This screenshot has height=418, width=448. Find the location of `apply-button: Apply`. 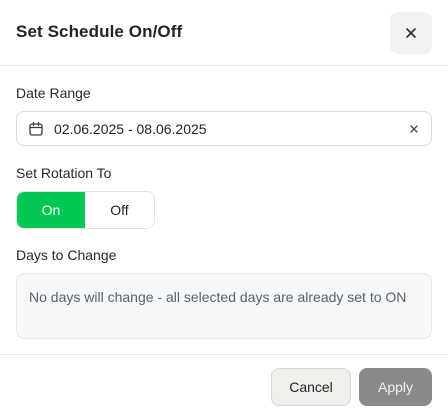

apply-button: Apply is located at coordinates (395, 387).